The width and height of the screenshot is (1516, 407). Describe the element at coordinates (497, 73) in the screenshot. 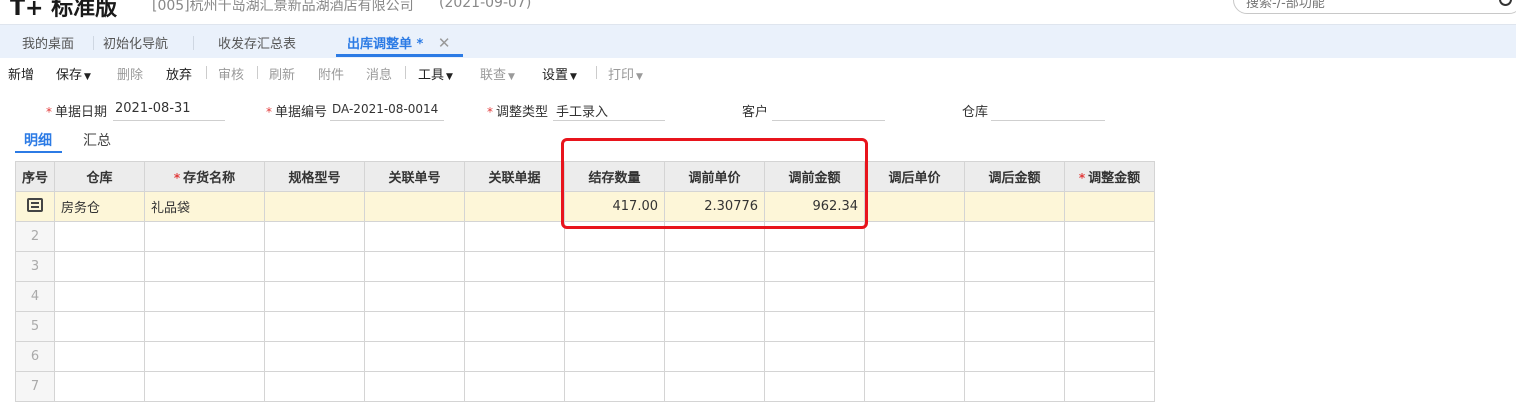

I see `query-button: 联查 ▼` at that location.